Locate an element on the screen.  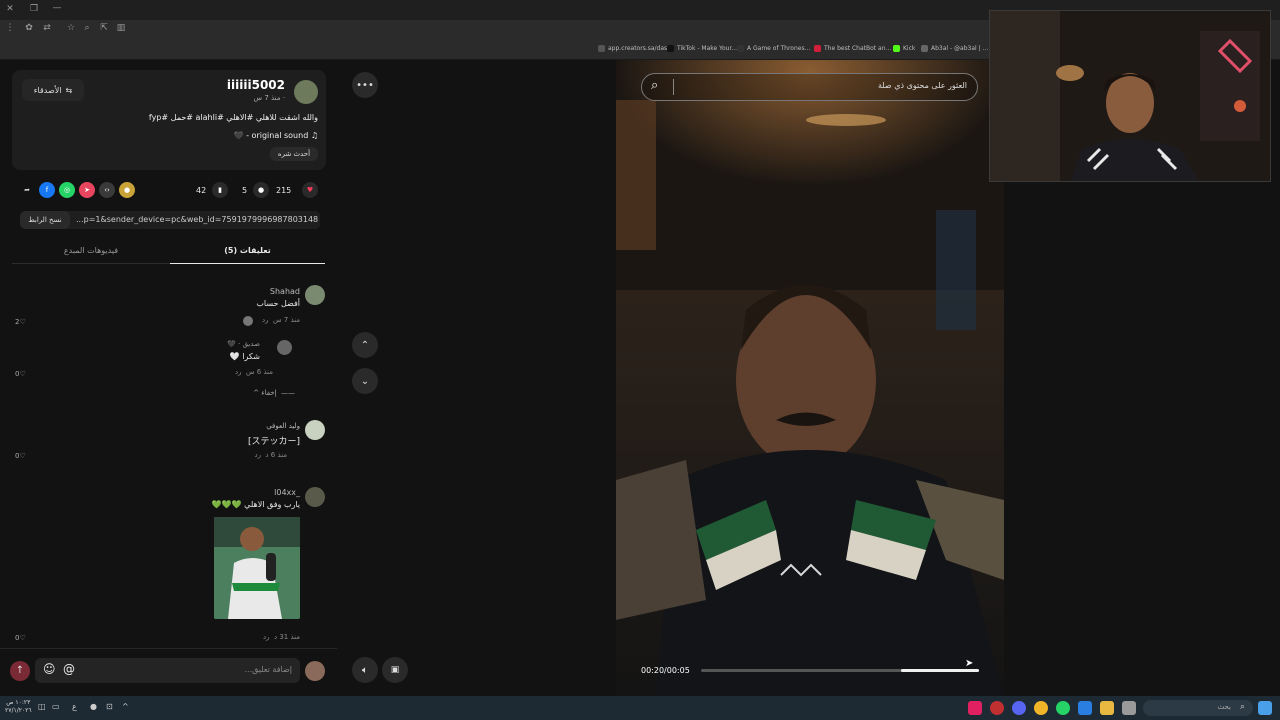
webcam-overlay is located at coordinates (1130, 96).